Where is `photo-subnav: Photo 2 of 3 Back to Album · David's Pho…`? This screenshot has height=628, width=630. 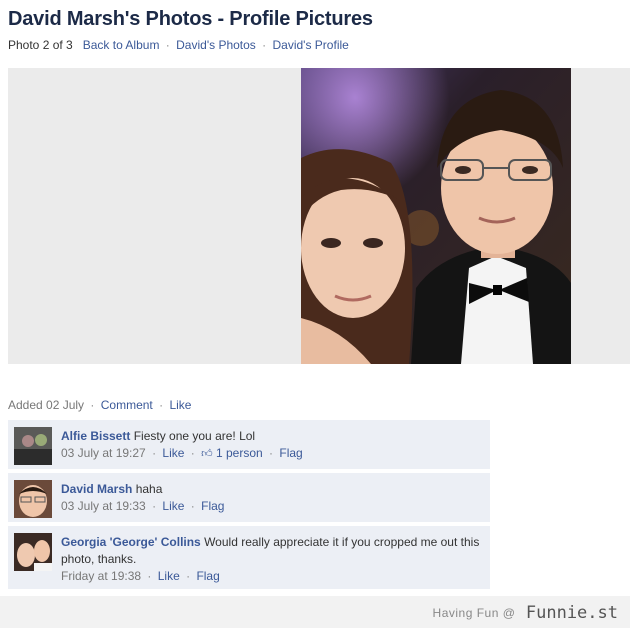 photo-subnav: Photo 2 of 3 Back to Album · David's Pho… is located at coordinates (178, 45).